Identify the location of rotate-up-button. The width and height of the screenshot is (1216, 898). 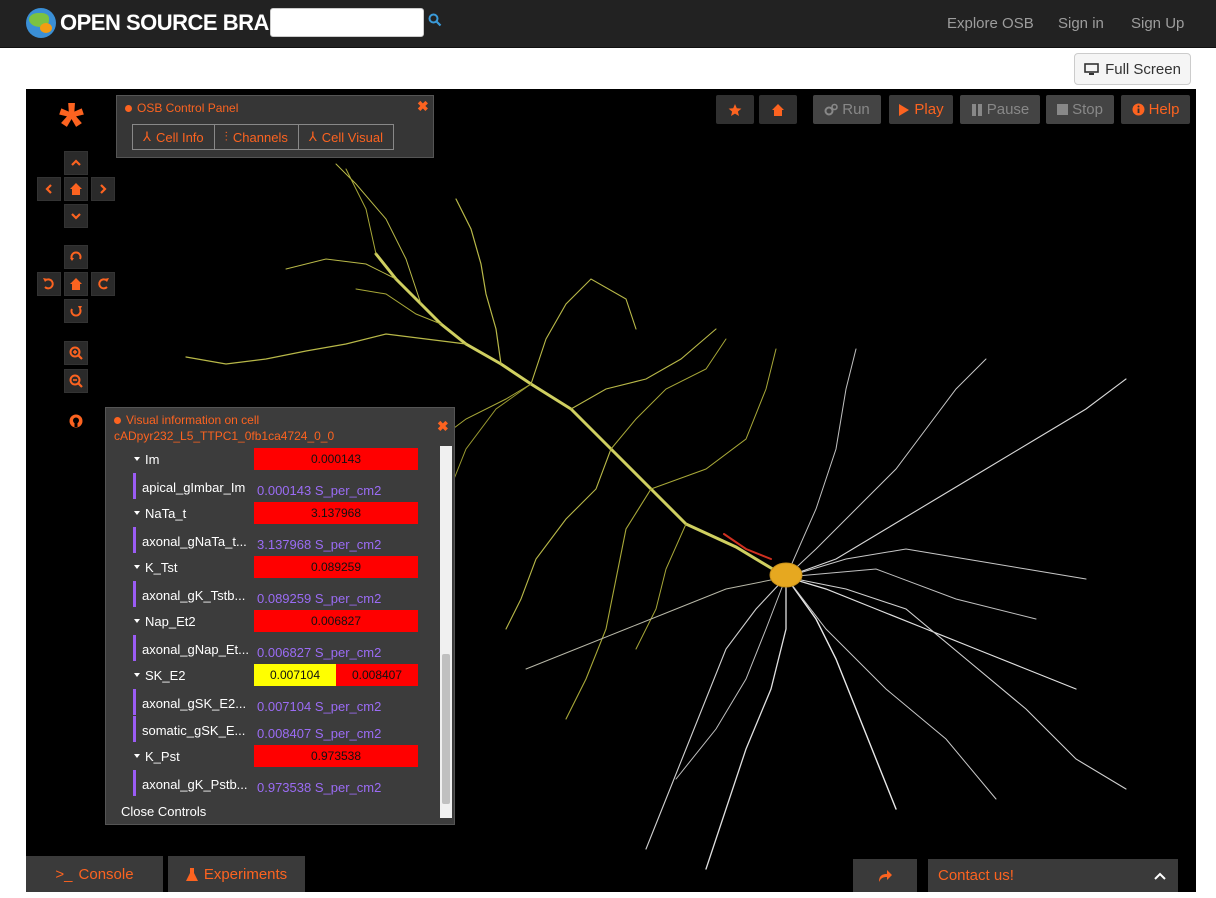
(76, 257).